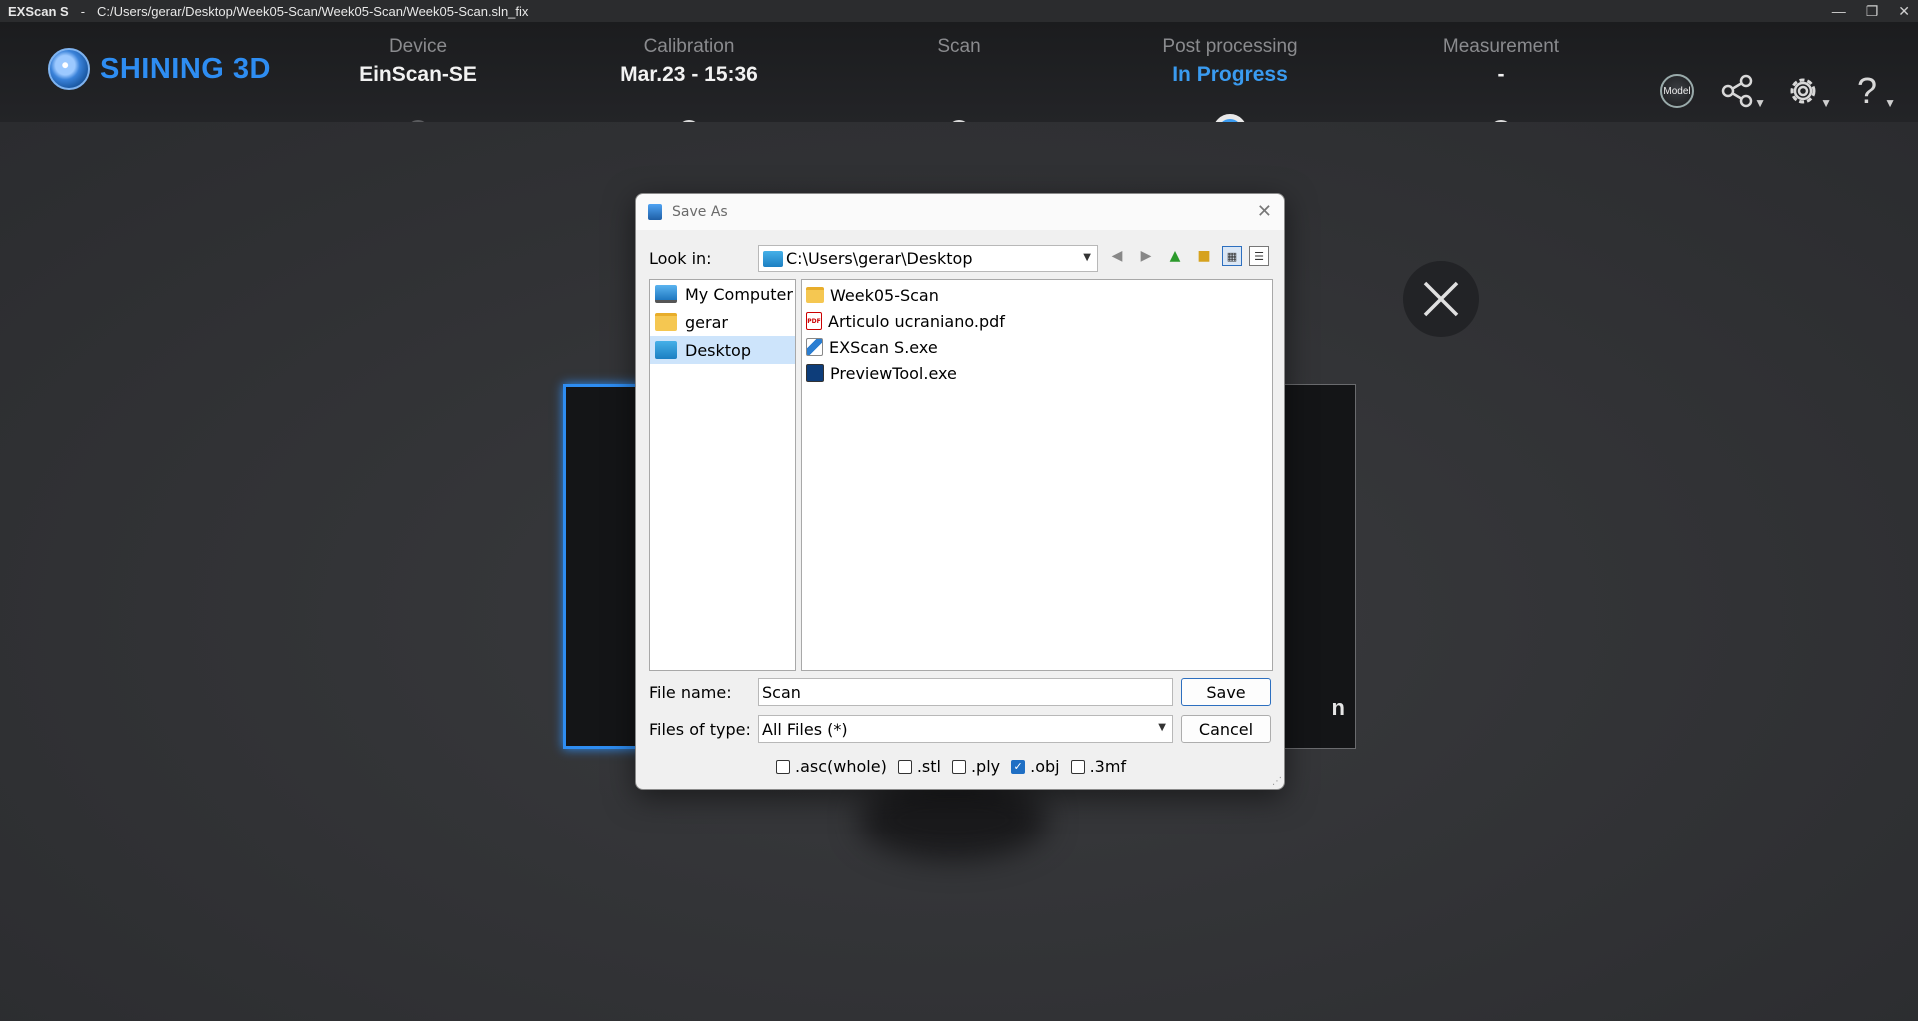 The height and width of the screenshot is (1021, 1918). I want to click on share-button: ▼, so click(1740, 91).